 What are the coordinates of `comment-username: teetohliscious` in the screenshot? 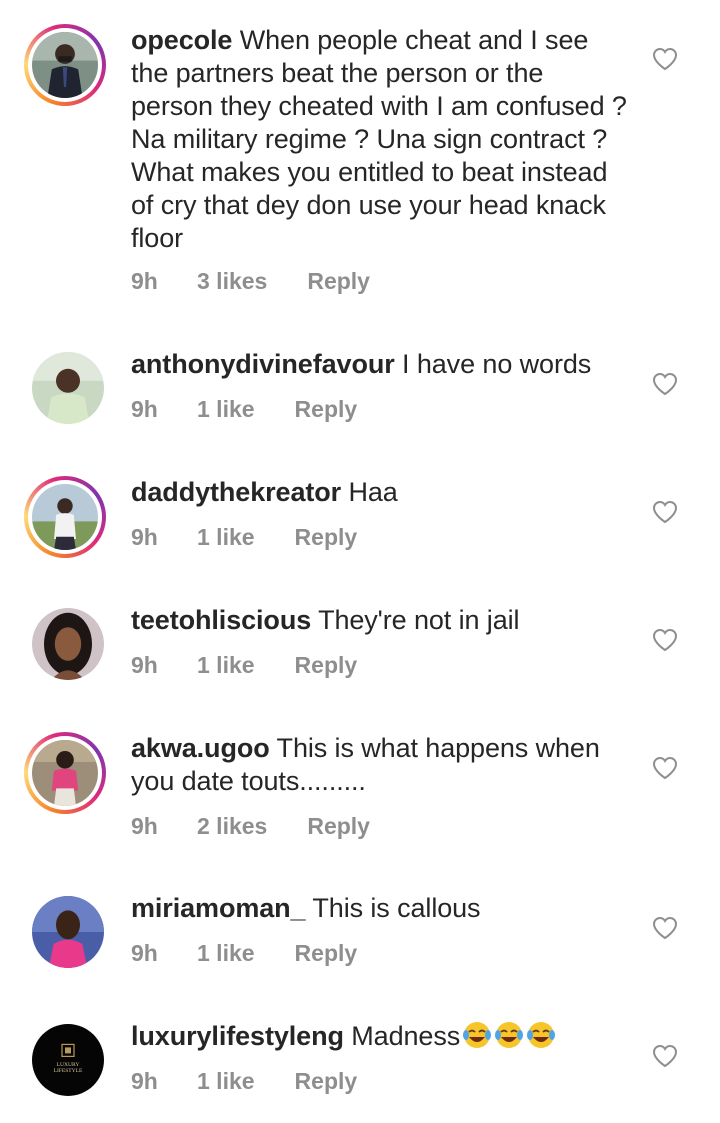 It's located at (221, 620).